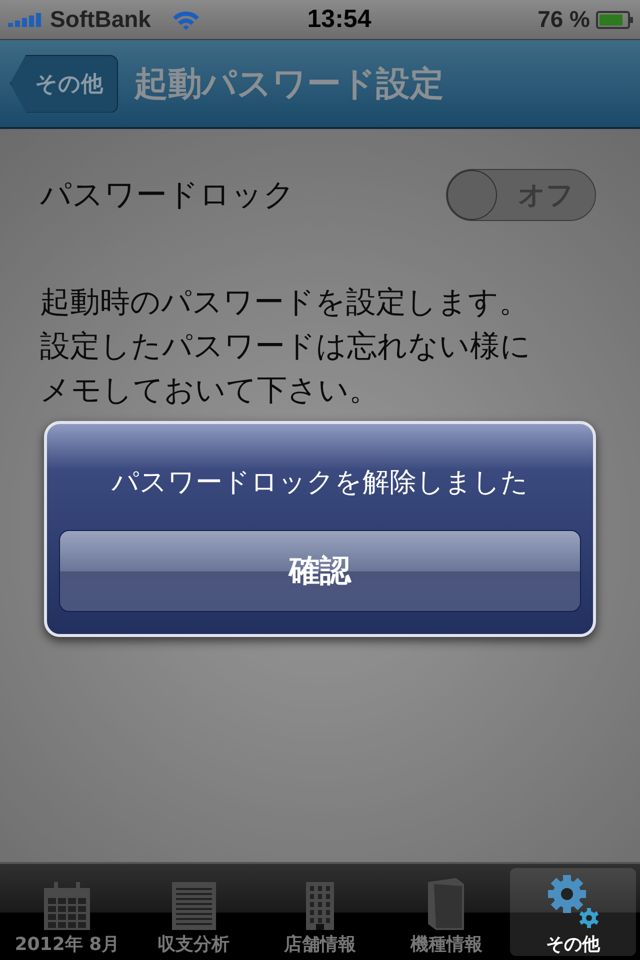  What do you see at coordinates (193, 912) in the screenshot?
I see `tab: 収支分析` at bounding box center [193, 912].